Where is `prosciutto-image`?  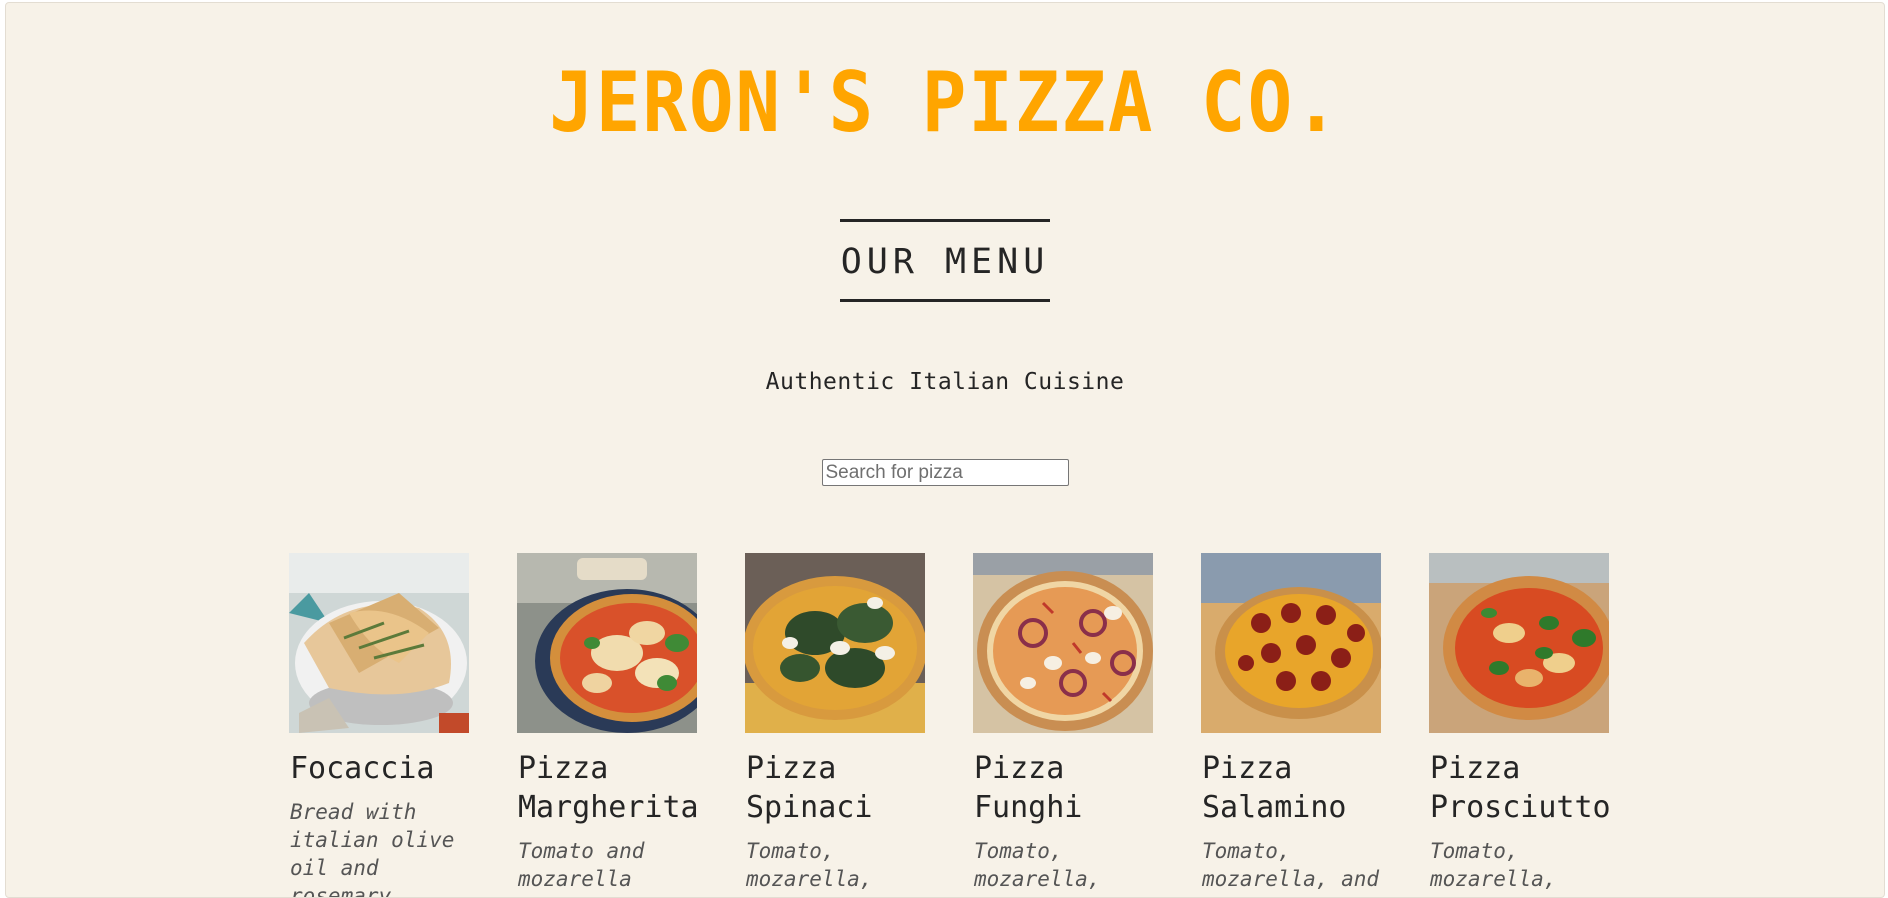
prosciutto-image is located at coordinates (1519, 643).